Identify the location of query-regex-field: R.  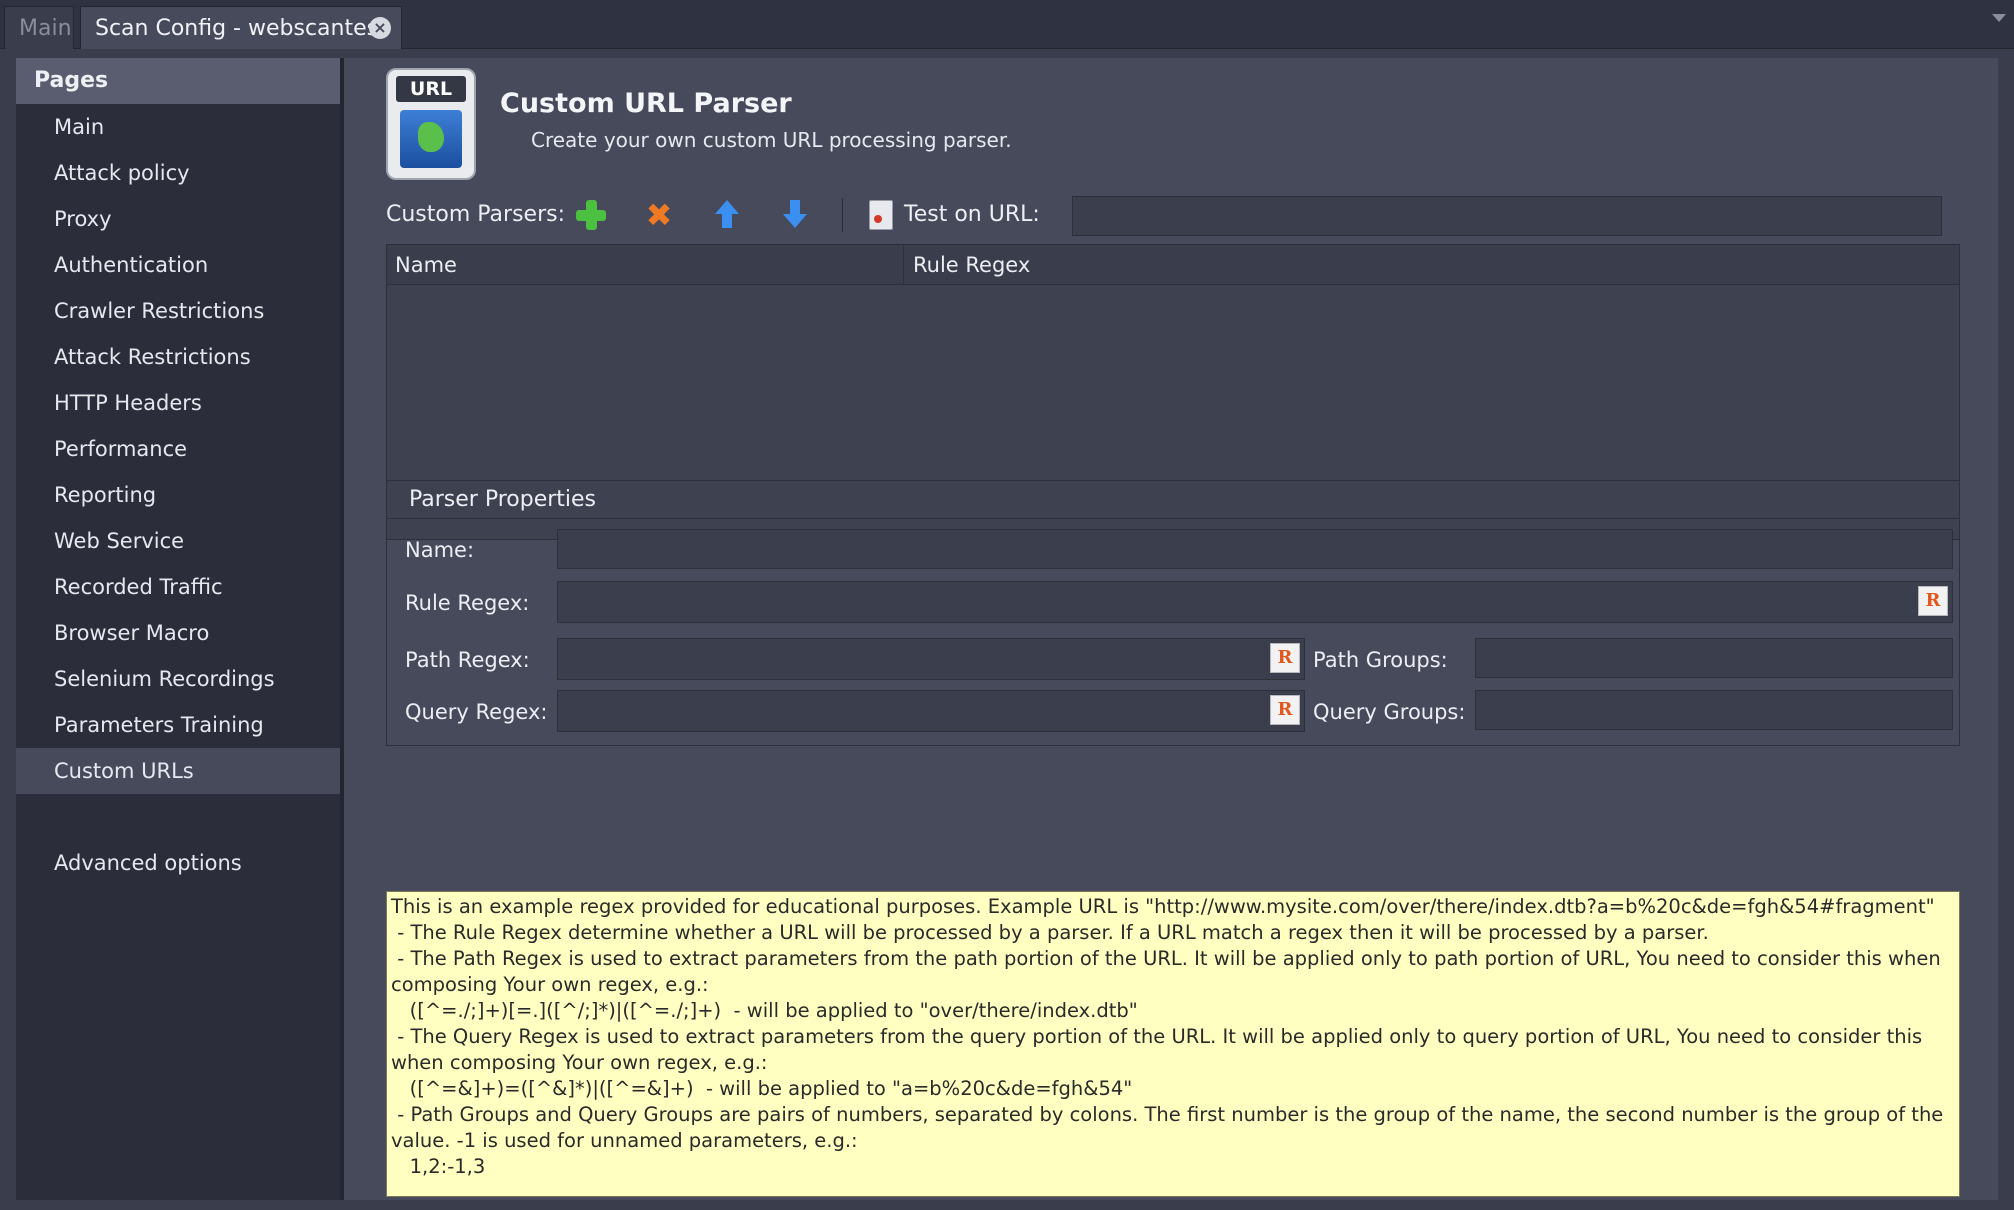
(931, 711).